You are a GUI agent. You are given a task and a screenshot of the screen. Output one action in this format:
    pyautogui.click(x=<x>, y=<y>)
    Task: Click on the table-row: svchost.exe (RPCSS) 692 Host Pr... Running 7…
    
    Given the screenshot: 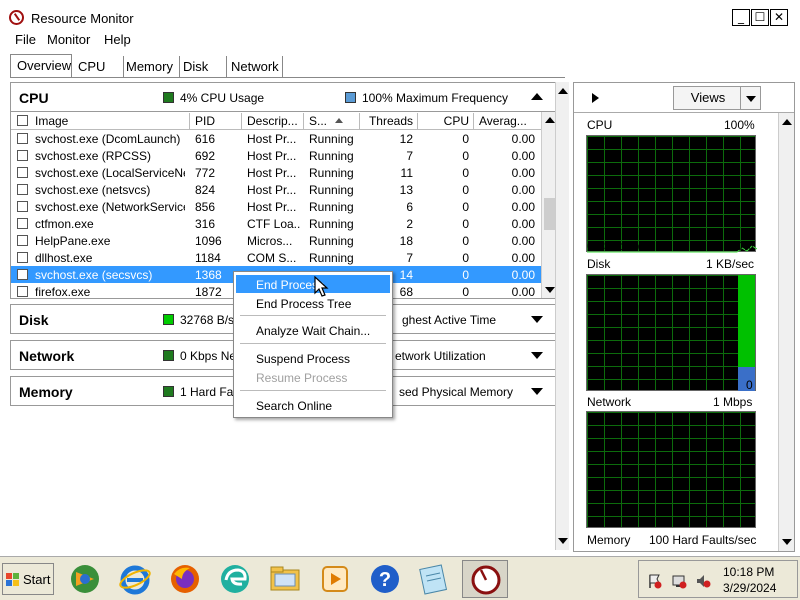 What is the action you would take?
    pyautogui.click(x=277, y=155)
    